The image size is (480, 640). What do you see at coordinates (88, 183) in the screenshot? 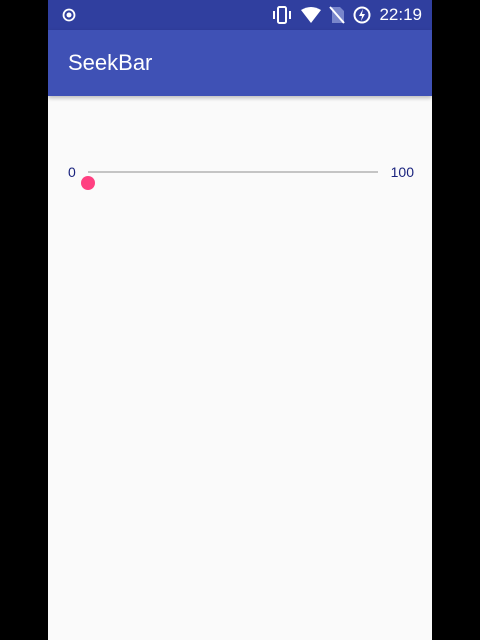
I see `seekbar-thumb` at bounding box center [88, 183].